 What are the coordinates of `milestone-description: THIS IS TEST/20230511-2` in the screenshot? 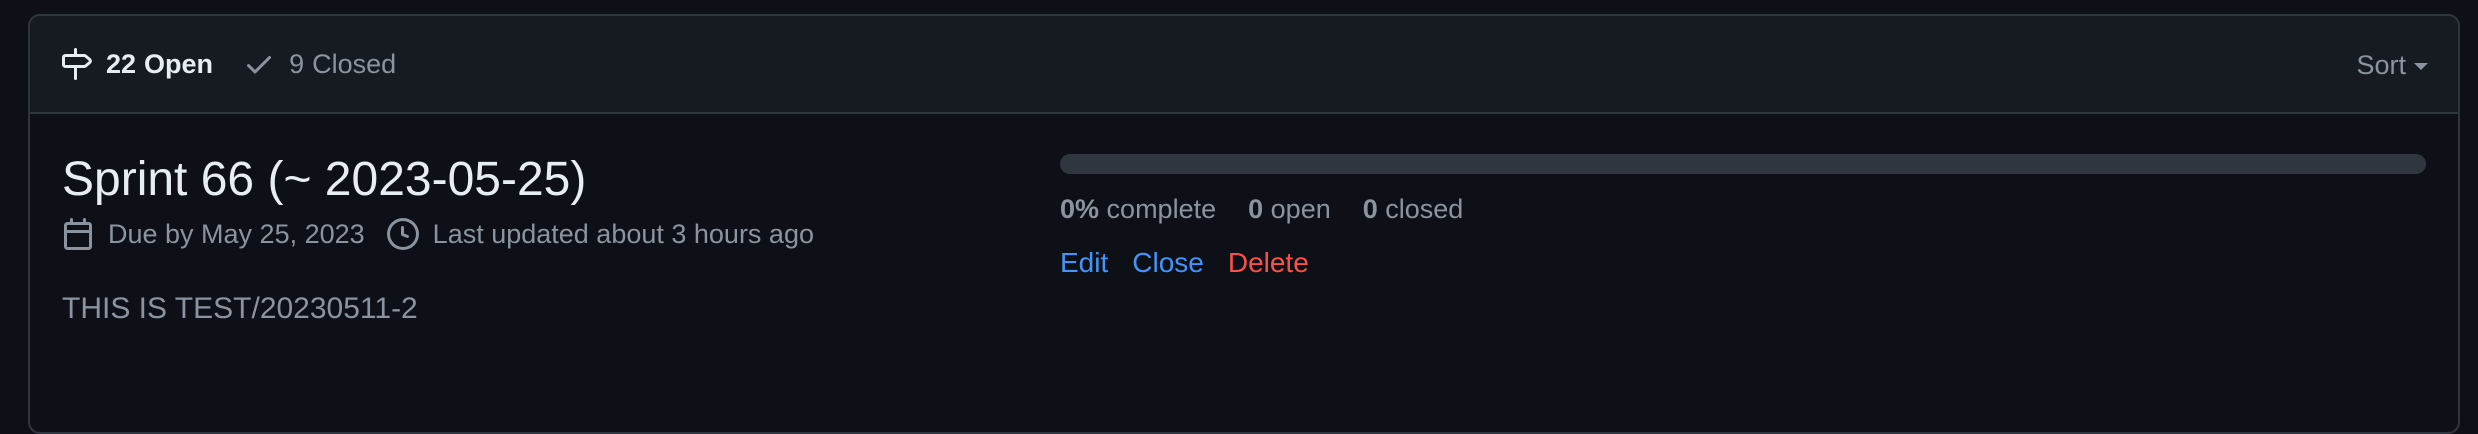 It's located at (240, 308).